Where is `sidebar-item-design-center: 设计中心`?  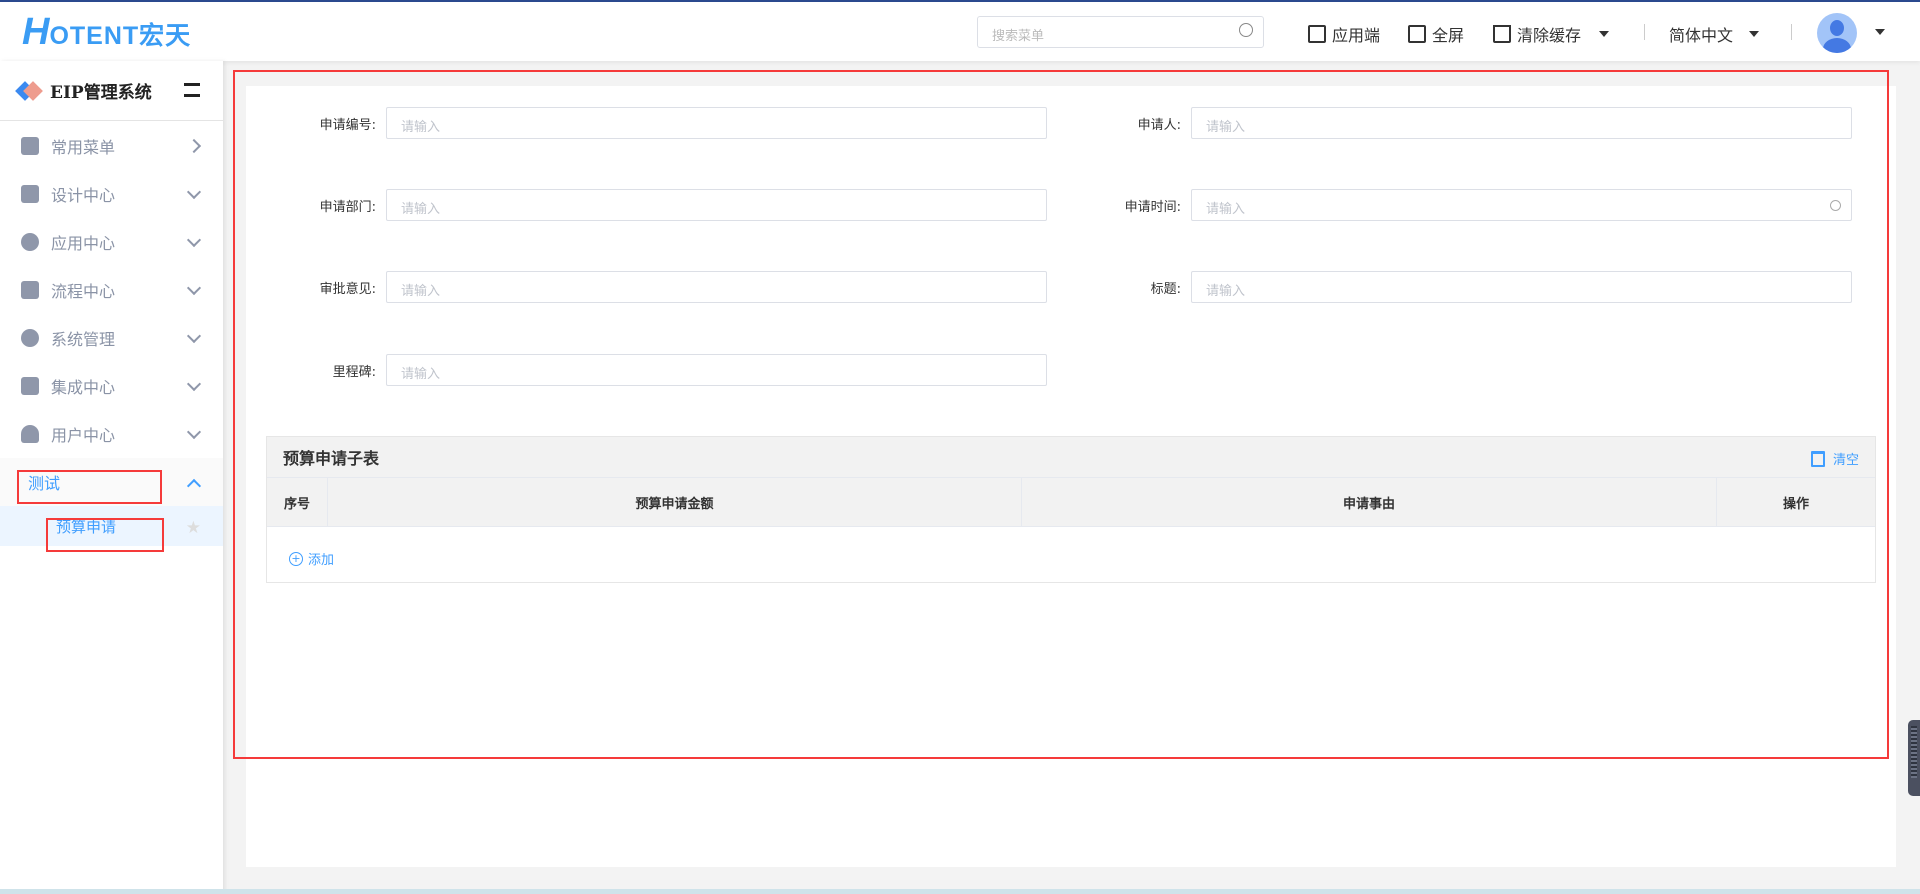
sidebar-item-design-center: 设计中心 is located at coordinates (111, 194).